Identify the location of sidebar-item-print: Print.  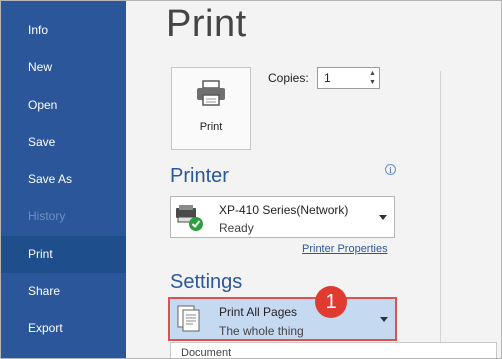
(63, 254).